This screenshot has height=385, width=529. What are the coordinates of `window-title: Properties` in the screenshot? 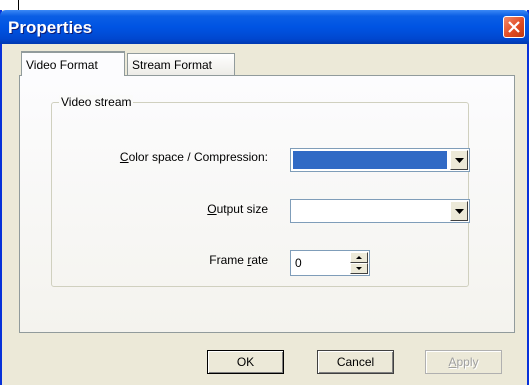 It's located at (50, 27).